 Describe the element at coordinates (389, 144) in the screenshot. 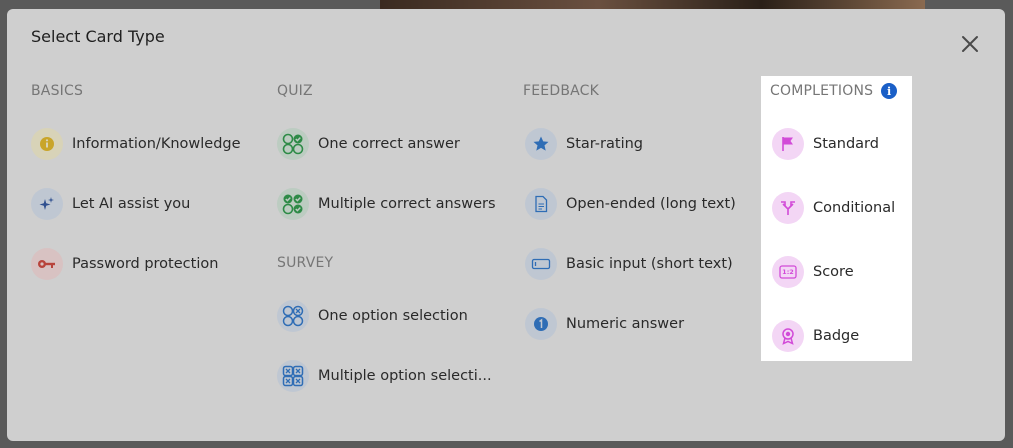

I see `card-type-label: One correct answer` at that location.